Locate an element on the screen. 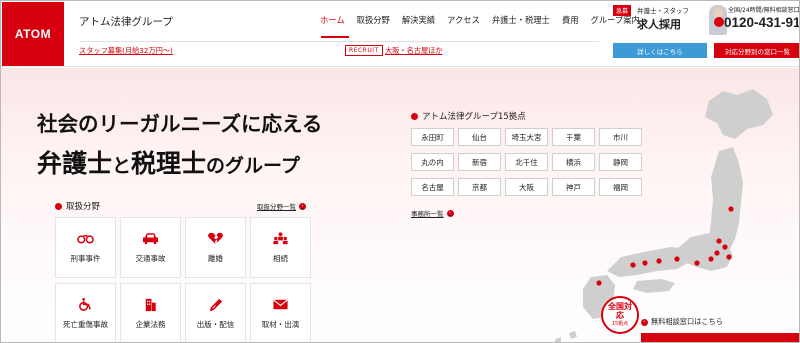 The image size is (800, 343). service-serious-accident: 死亡重傷事故 is located at coordinates (85, 312).